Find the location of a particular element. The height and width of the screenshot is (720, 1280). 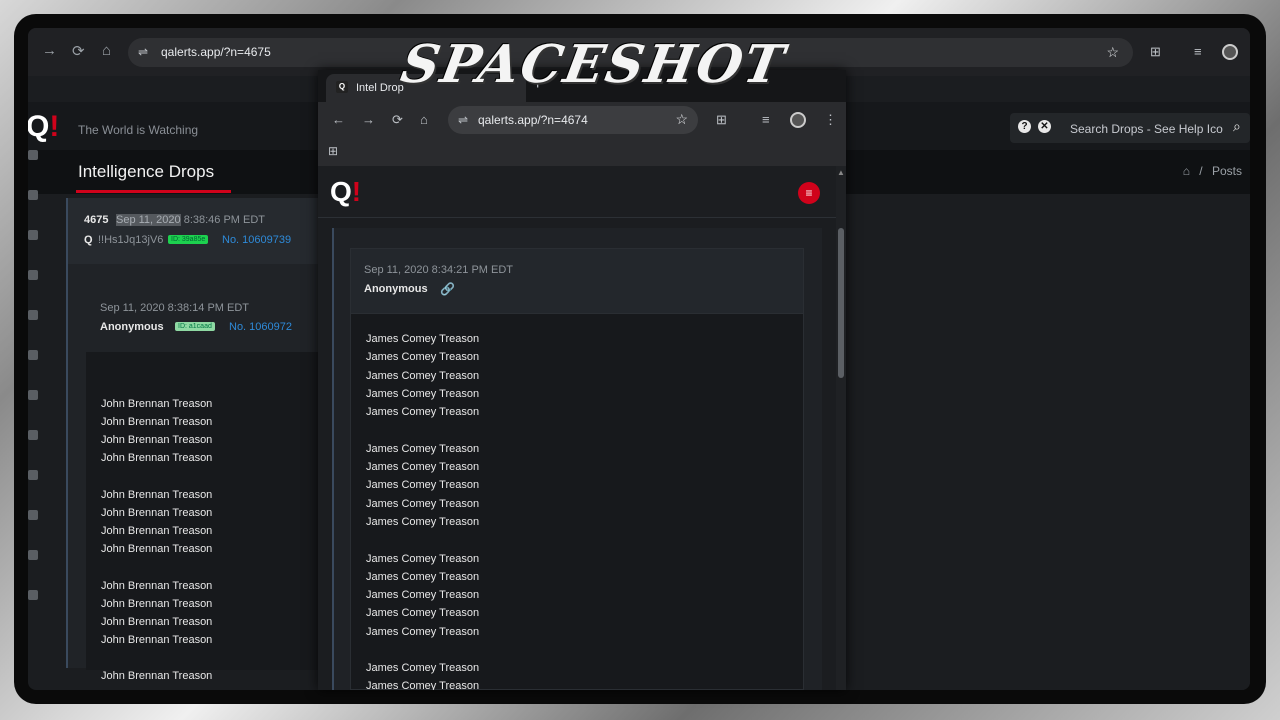

back-url-text: qalerts.app/?n=4675 is located at coordinates (216, 52).